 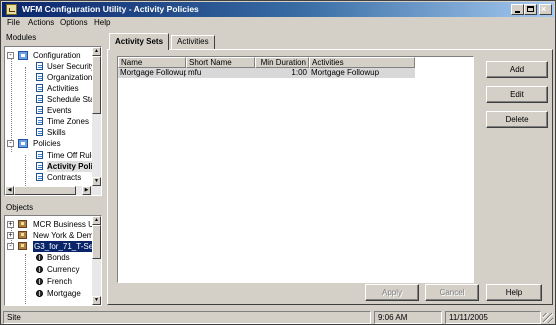 I want to click on tree-item-label: Skills, so click(x=56, y=132).